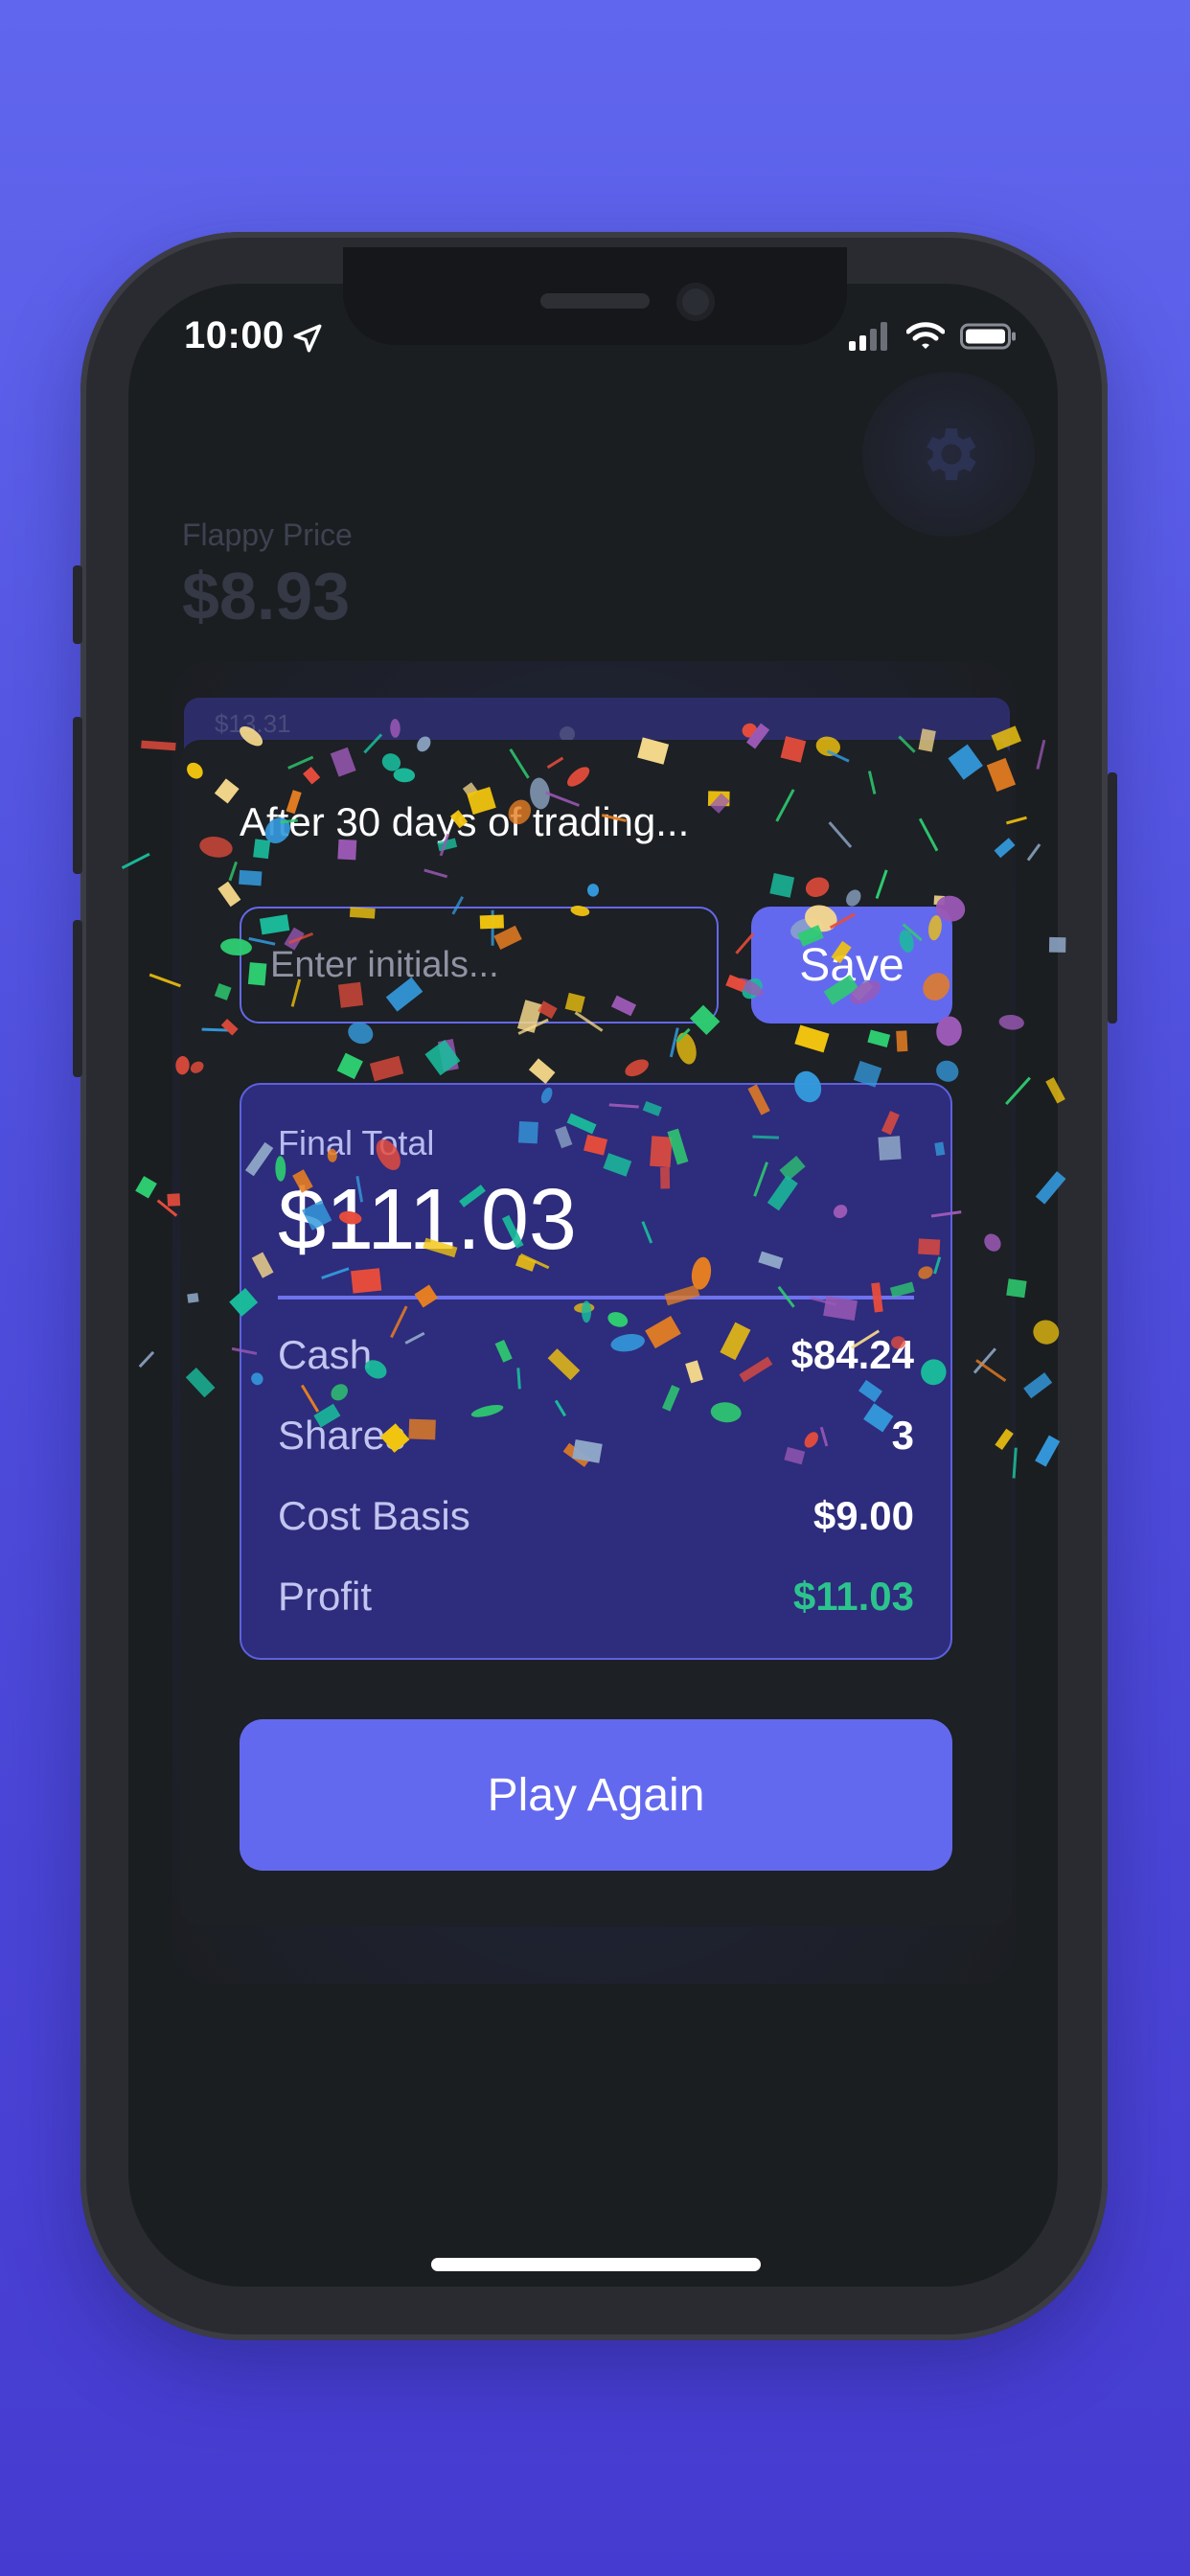 This screenshot has height=2576, width=1190. I want to click on final-total-label: Final Total, so click(357, 1142).